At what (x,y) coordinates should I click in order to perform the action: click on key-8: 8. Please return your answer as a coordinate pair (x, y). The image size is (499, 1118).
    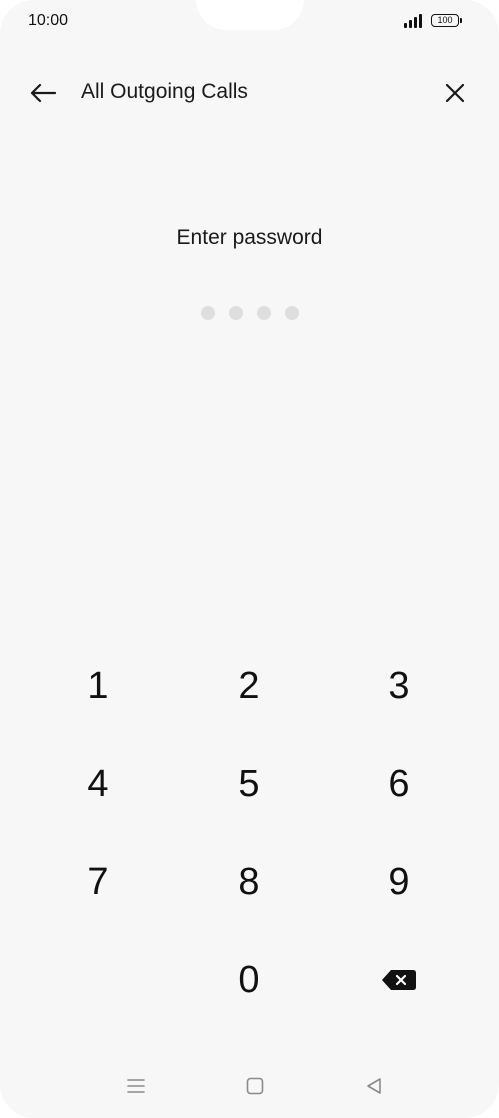
    Looking at the image, I should click on (249, 882).